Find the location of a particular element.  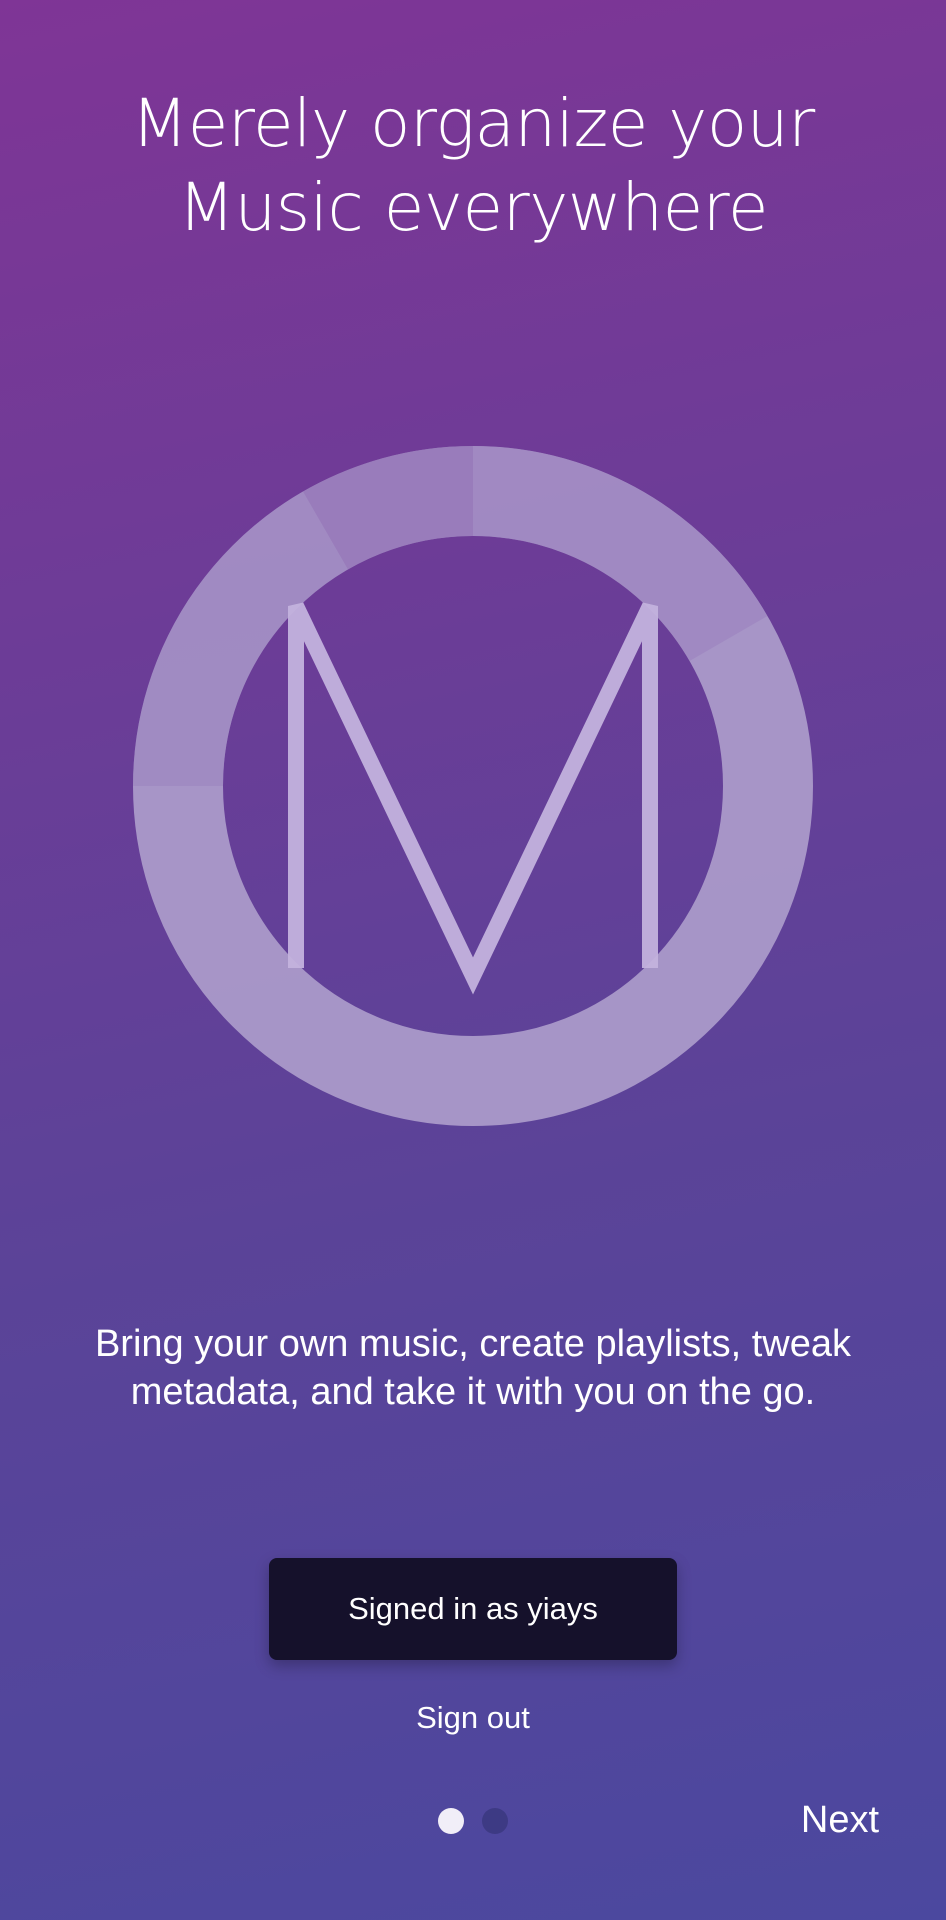

headline-line-2: Music everywhere is located at coordinates (473, 207).